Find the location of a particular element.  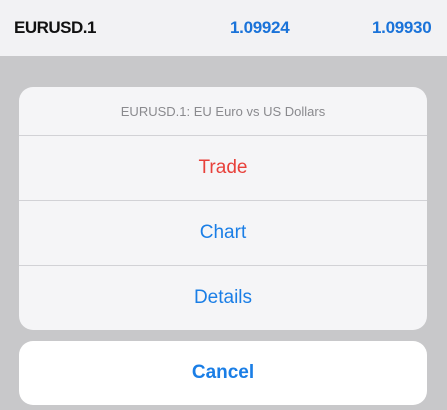

quote-row: EURUSD.1 1.09924 1.09930 is located at coordinates (223, 28).